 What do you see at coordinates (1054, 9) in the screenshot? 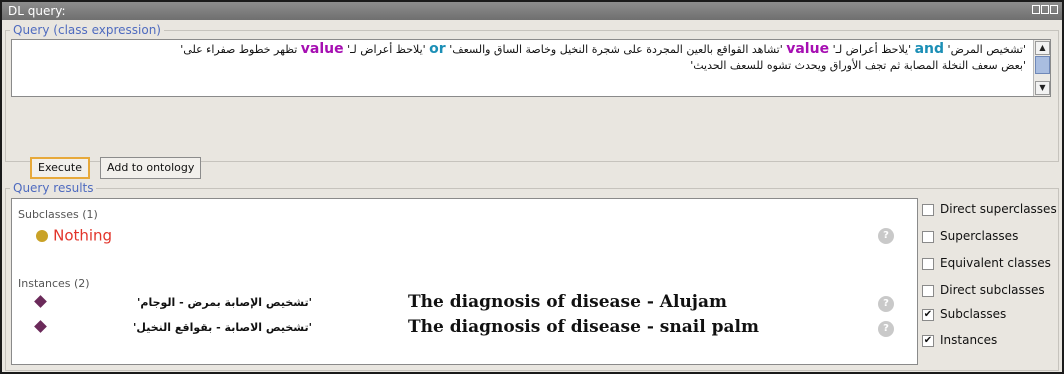
I see `close-icon` at bounding box center [1054, 9].